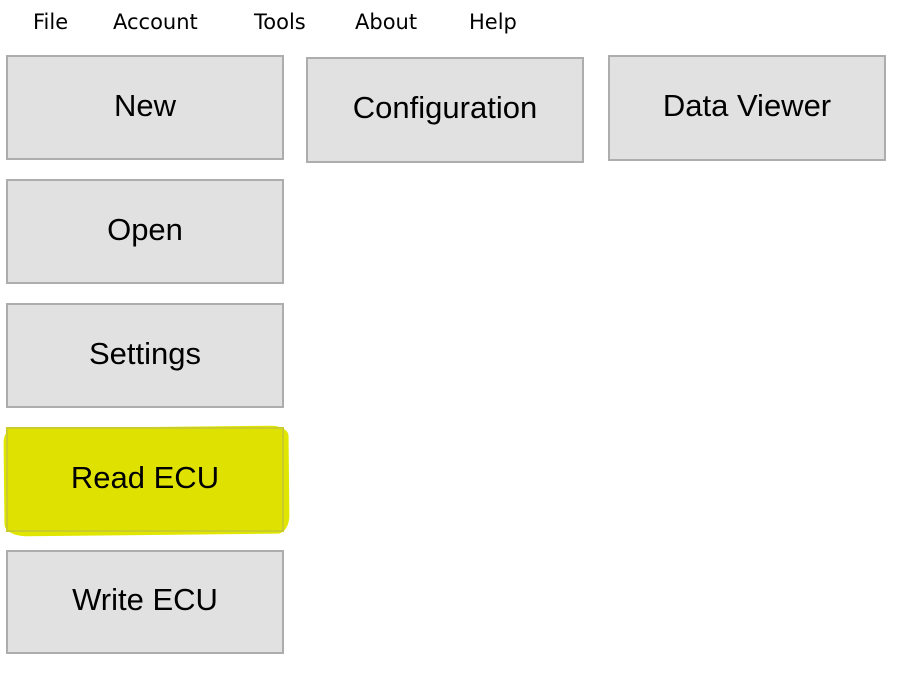 The width and height of the screenshot is (899, 677). I want to click on new-button-label: New, so click(144, 105).